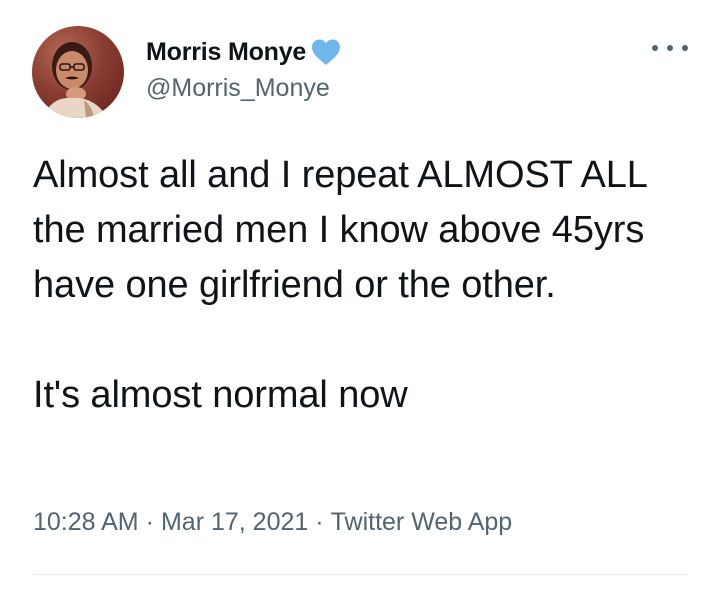 The height and width of the screenshot is (590, 720). Describe the element at coordinates (238, 88) in the screenshot. I see `author-handle: @Morris_Monye` at that location.